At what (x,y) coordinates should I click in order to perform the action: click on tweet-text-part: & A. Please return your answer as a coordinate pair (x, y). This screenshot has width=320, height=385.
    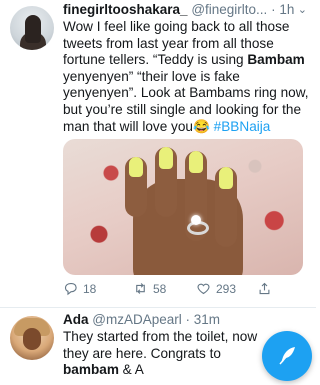
    Looking at the image, I should click on (131, 370).